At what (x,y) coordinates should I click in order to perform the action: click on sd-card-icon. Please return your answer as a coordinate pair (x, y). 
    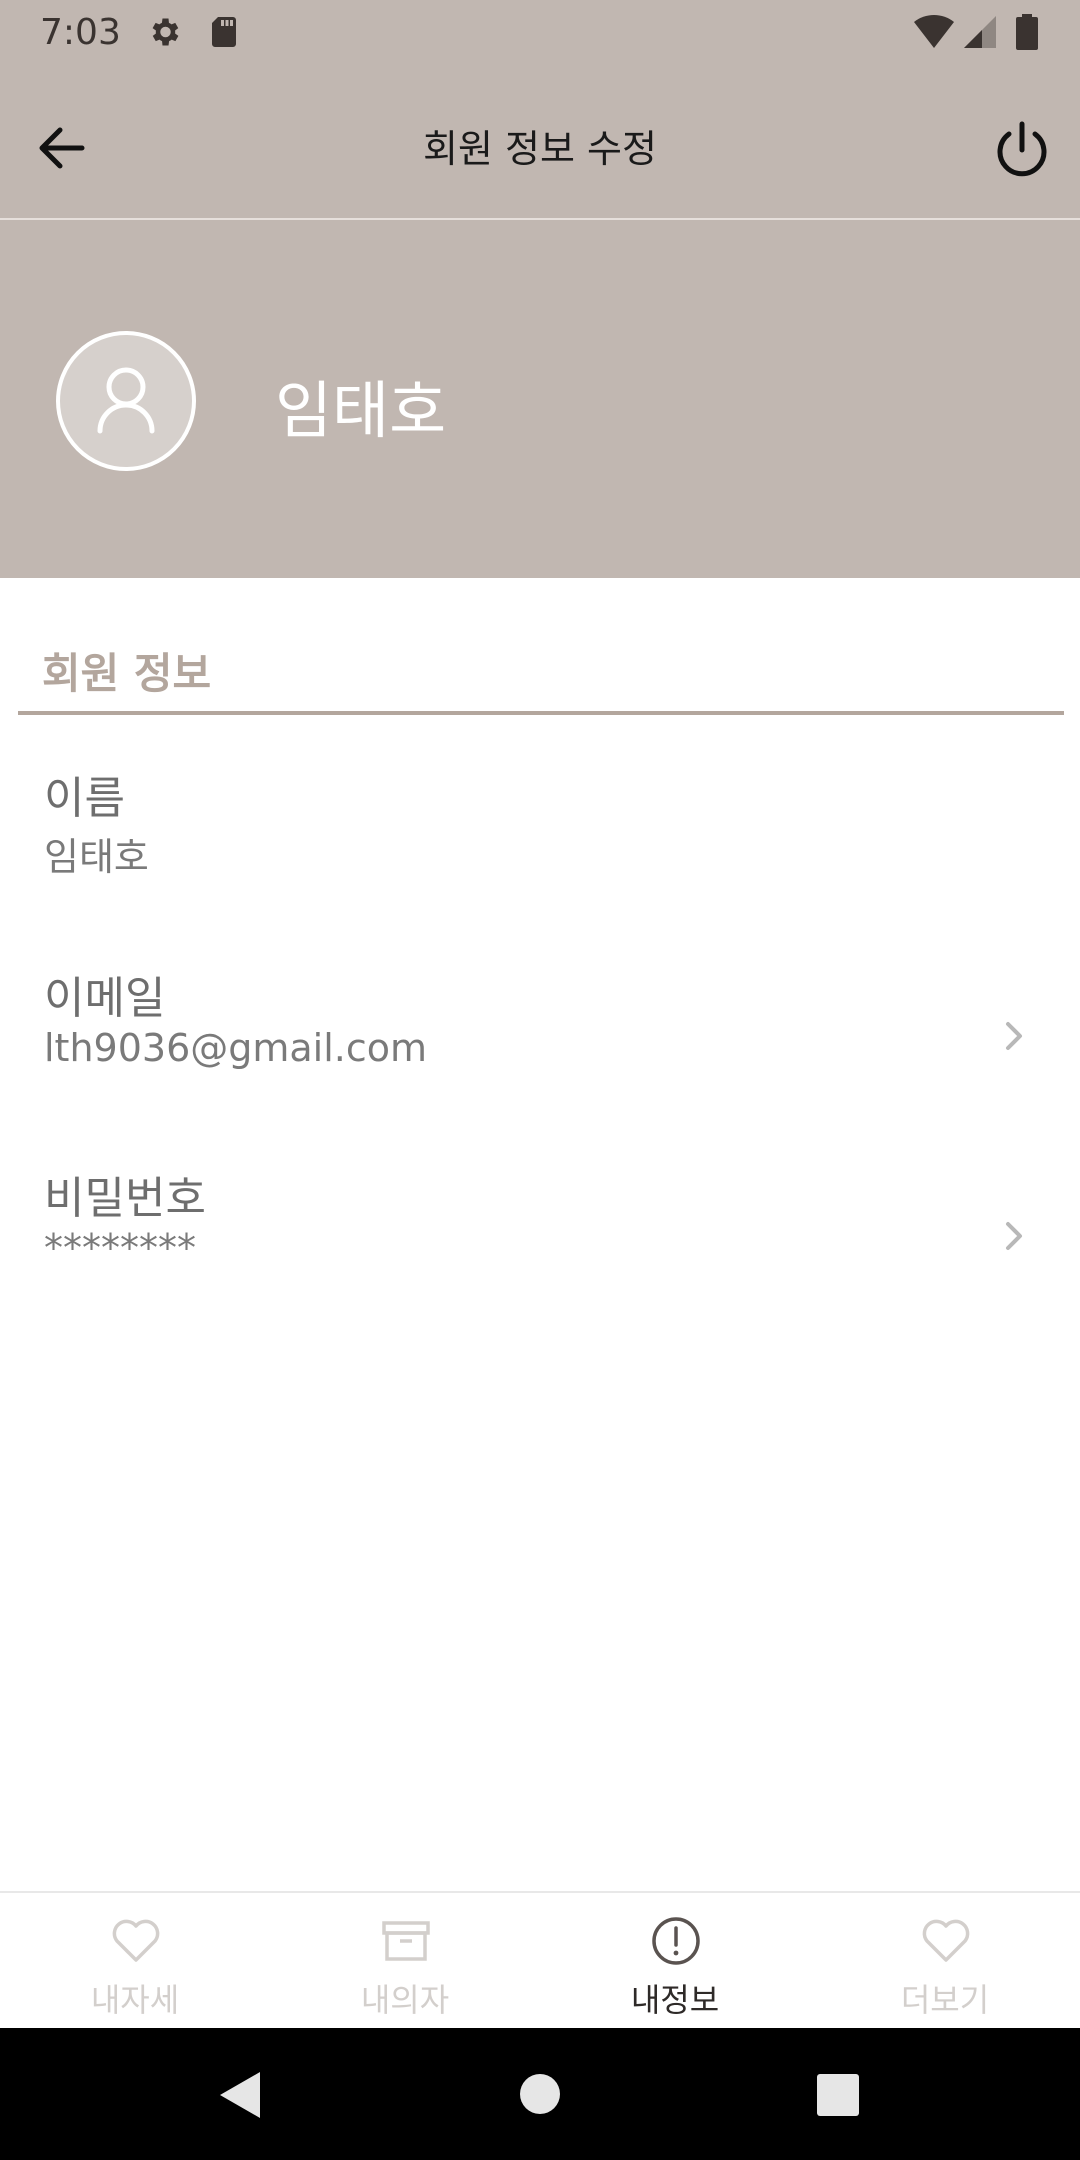
    Looking at the image, I should click on (224, 34).